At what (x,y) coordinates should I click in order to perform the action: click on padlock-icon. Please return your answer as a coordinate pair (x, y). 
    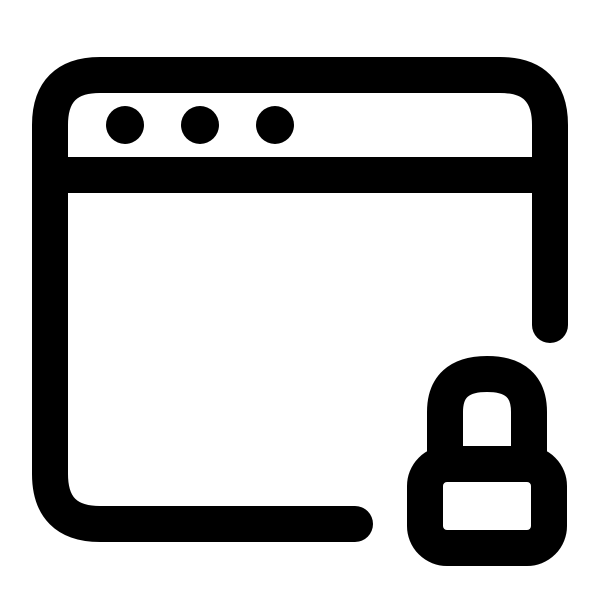
    Looking at the image, I should click on (487, 461).